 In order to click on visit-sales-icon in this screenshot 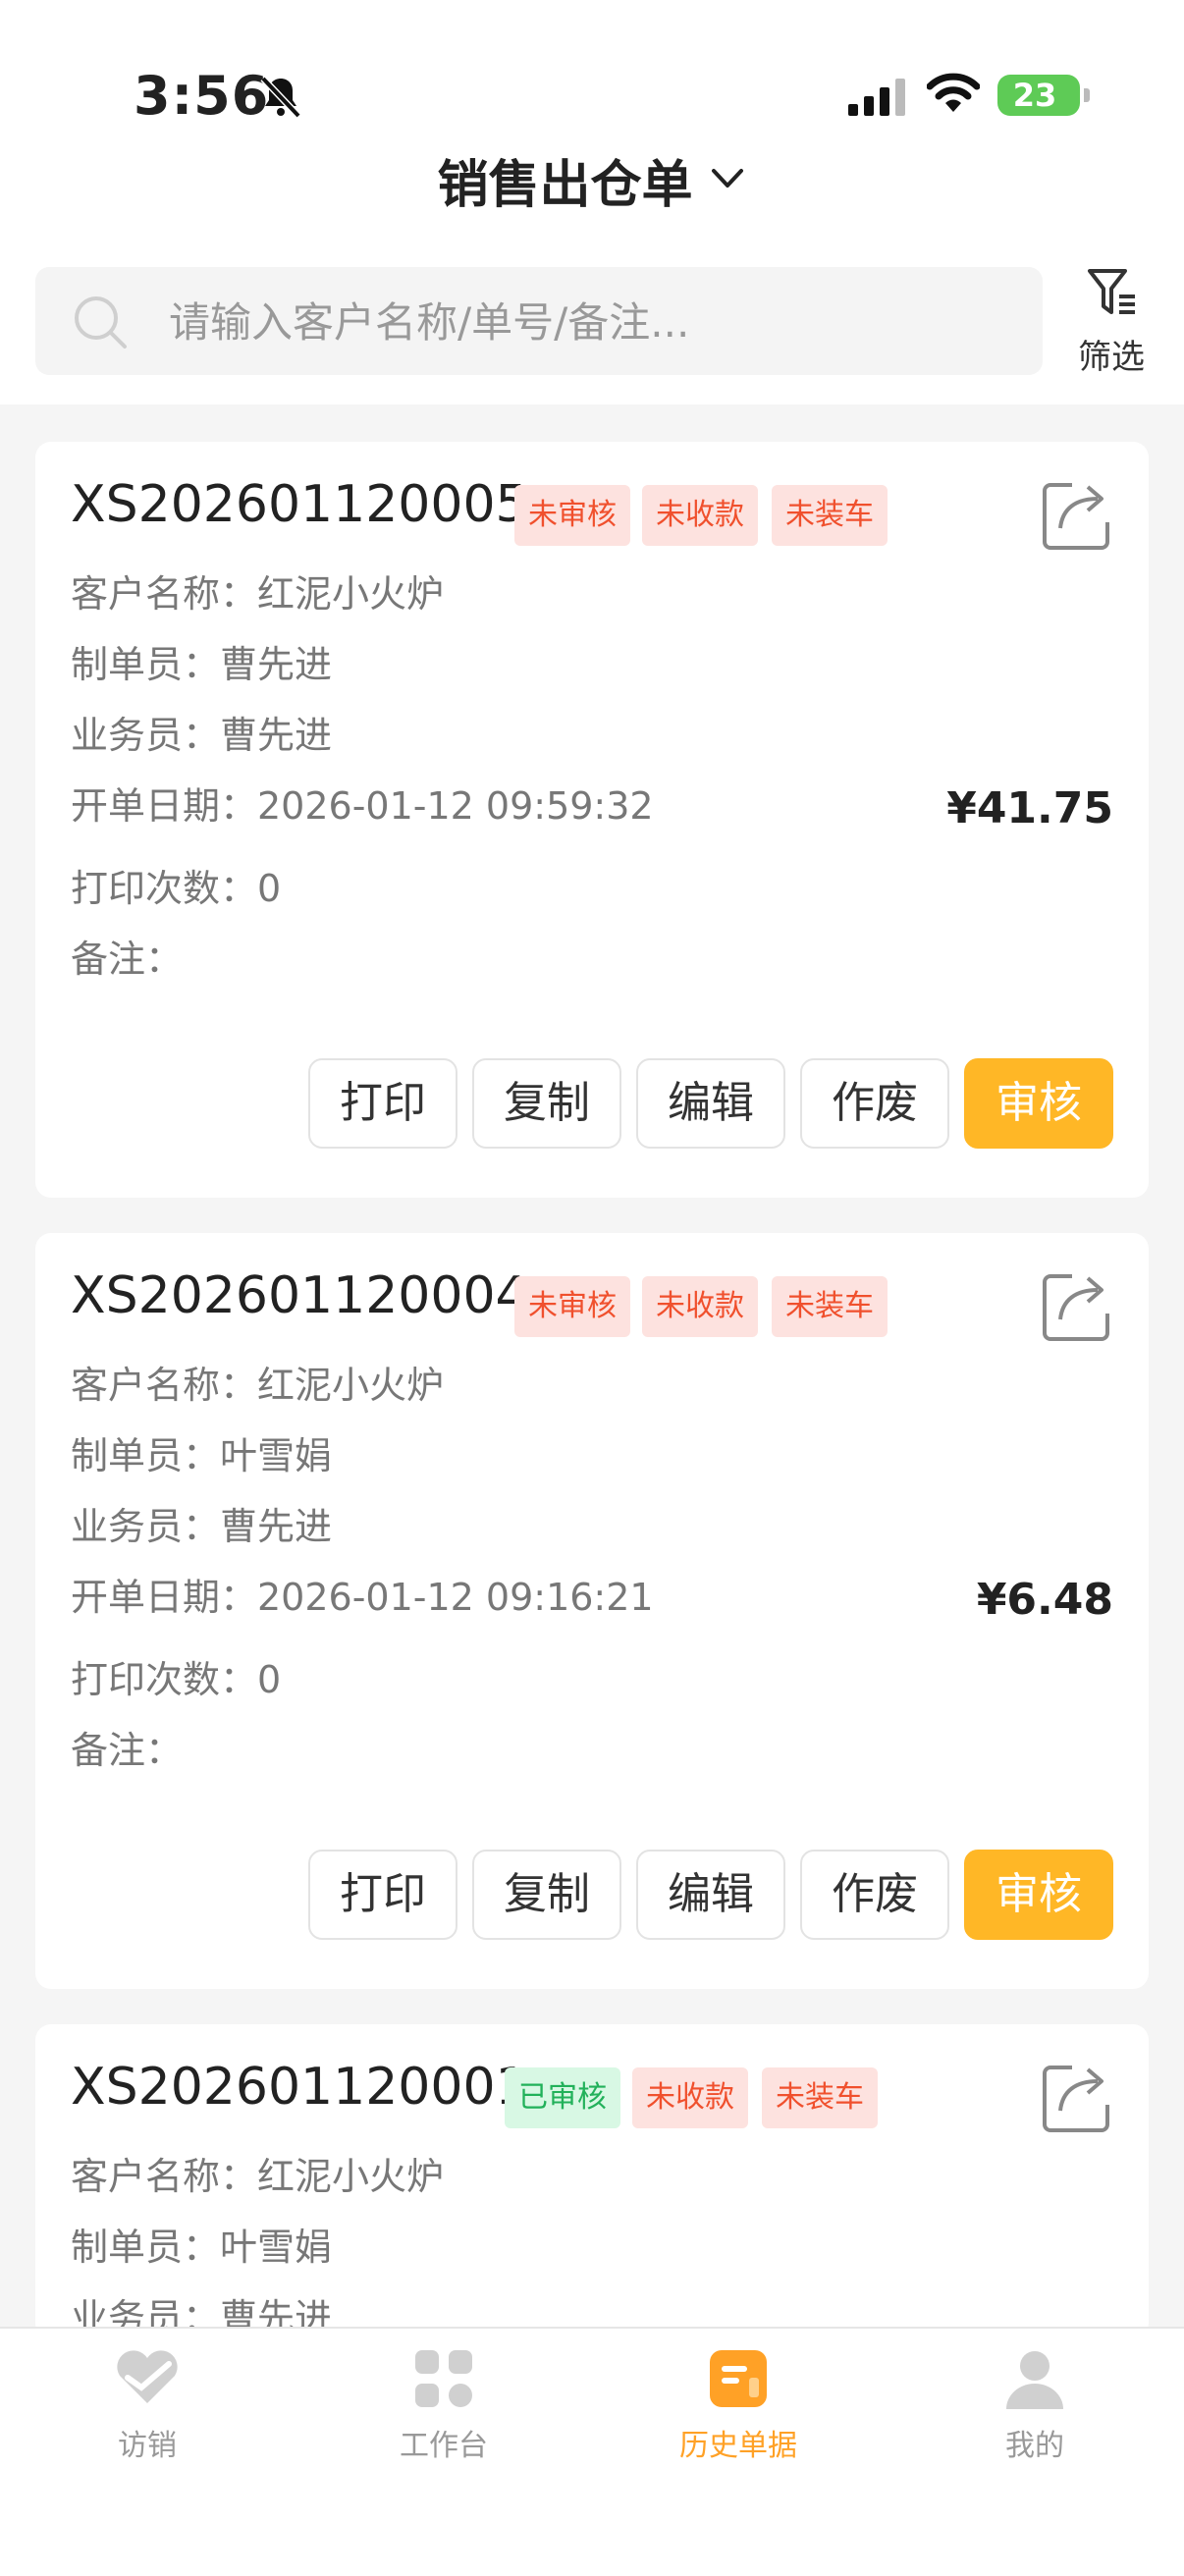, I will do `click(148, 2381)`.